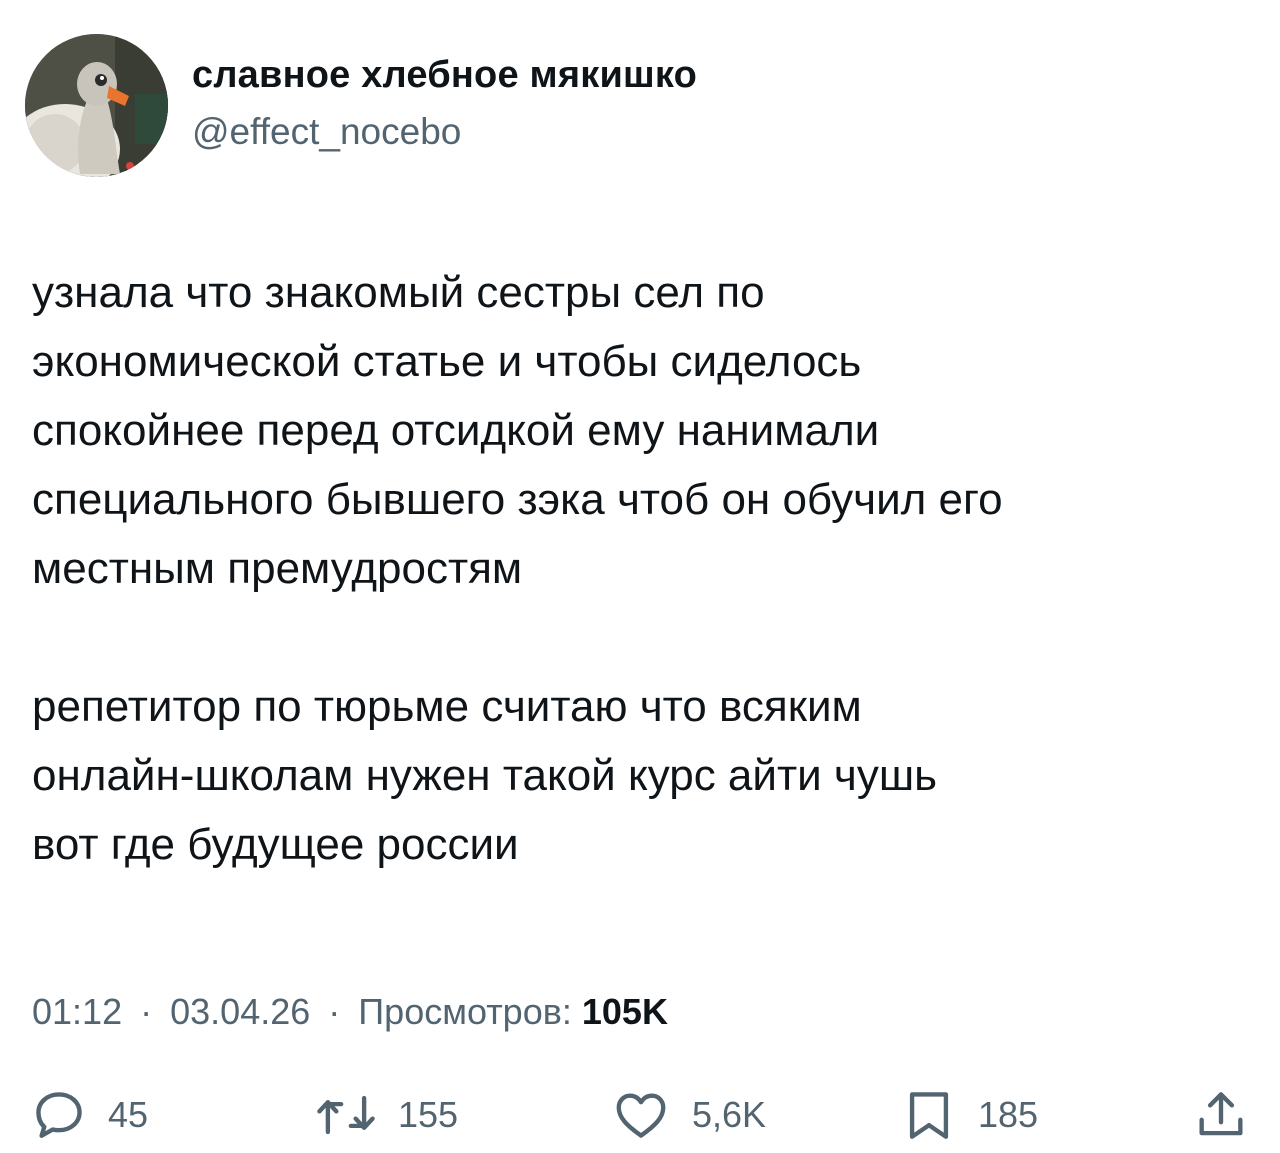 This screenshot has width=1280, height=1153. What do you see at coordinates (969, 1115) in the screenshot?
I see `bookmark-button: 185` at bounding box center [969, 1115].